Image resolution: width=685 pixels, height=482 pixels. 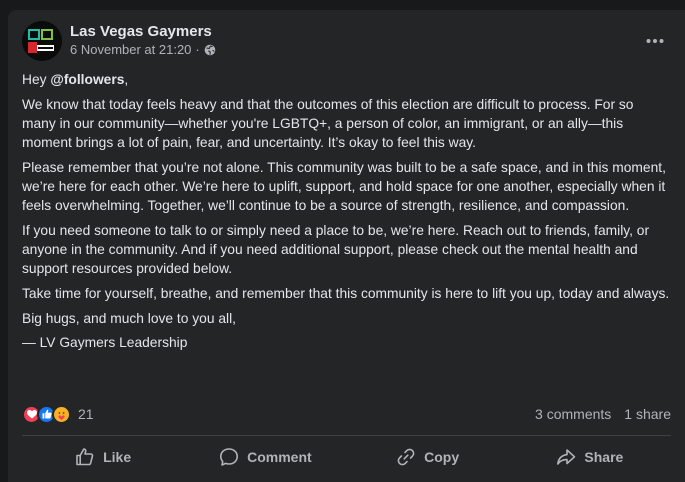 What do you see at coordinates (129, 318) in the screenshot?
I see `post-paragraph: Big hugs, and much love to you all,` at bounding box center [129, 318].